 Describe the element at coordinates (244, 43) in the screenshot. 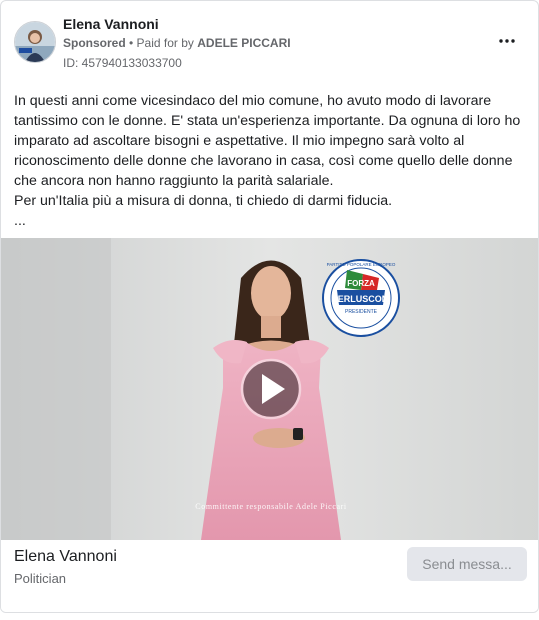

I see `paid-for-name: ADELE PICCARI` at that location.